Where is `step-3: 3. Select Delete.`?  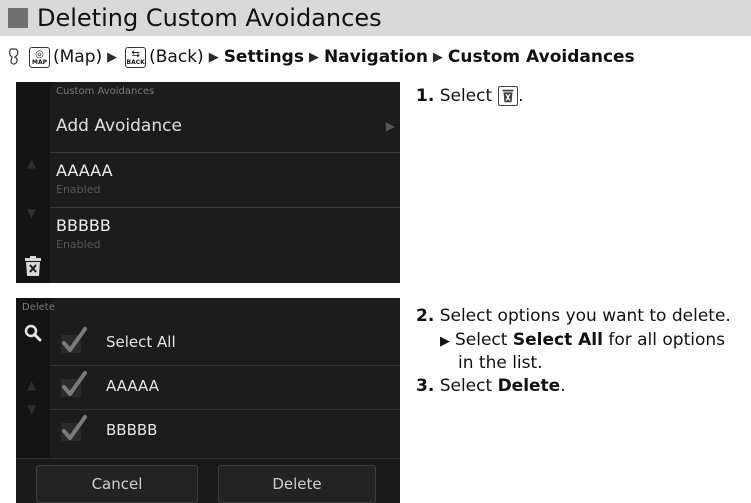
step-3: 3. Select Delete. is located at coordinates (491, 386).